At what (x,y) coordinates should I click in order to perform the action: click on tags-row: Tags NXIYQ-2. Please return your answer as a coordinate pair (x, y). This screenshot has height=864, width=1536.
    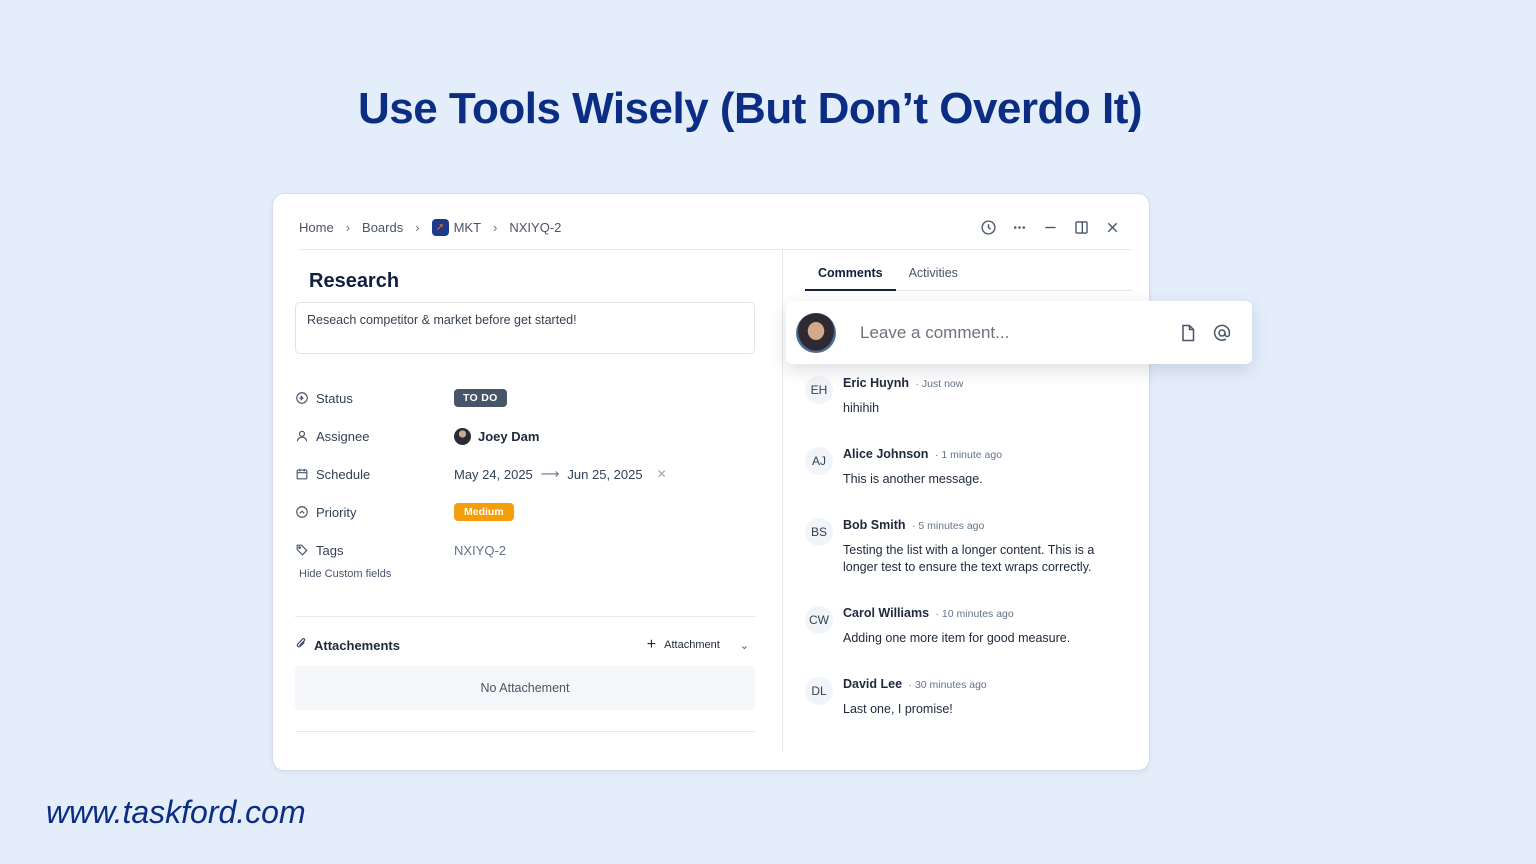
    Looking at the image, I should click on (525, 550).